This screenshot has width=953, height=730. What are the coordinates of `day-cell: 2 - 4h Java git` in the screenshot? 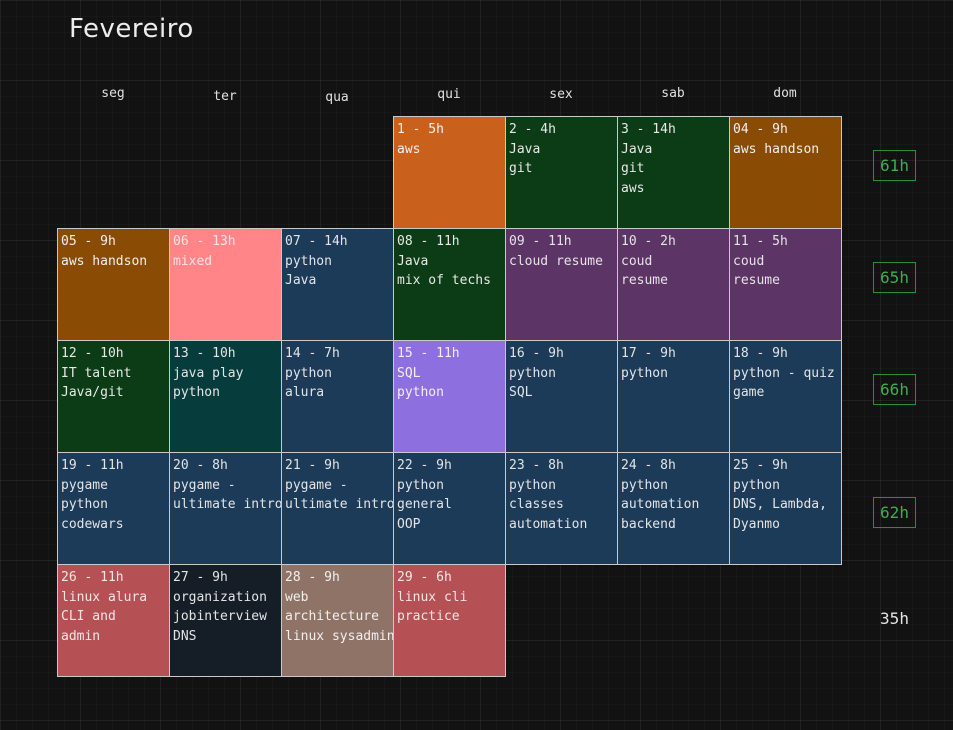 It's located at (561, 172).